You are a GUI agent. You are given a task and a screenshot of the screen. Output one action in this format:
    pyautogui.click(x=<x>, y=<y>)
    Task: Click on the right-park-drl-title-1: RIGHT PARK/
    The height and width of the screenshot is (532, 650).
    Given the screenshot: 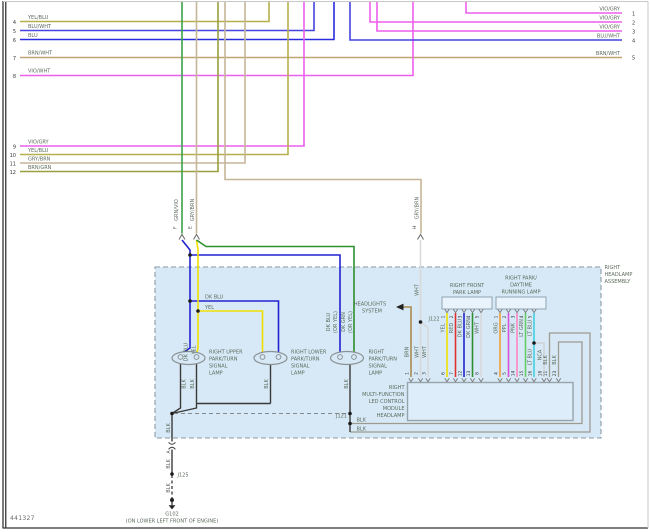 What is the action you would take?
    pyautogui.click(x=521, y=279)
    